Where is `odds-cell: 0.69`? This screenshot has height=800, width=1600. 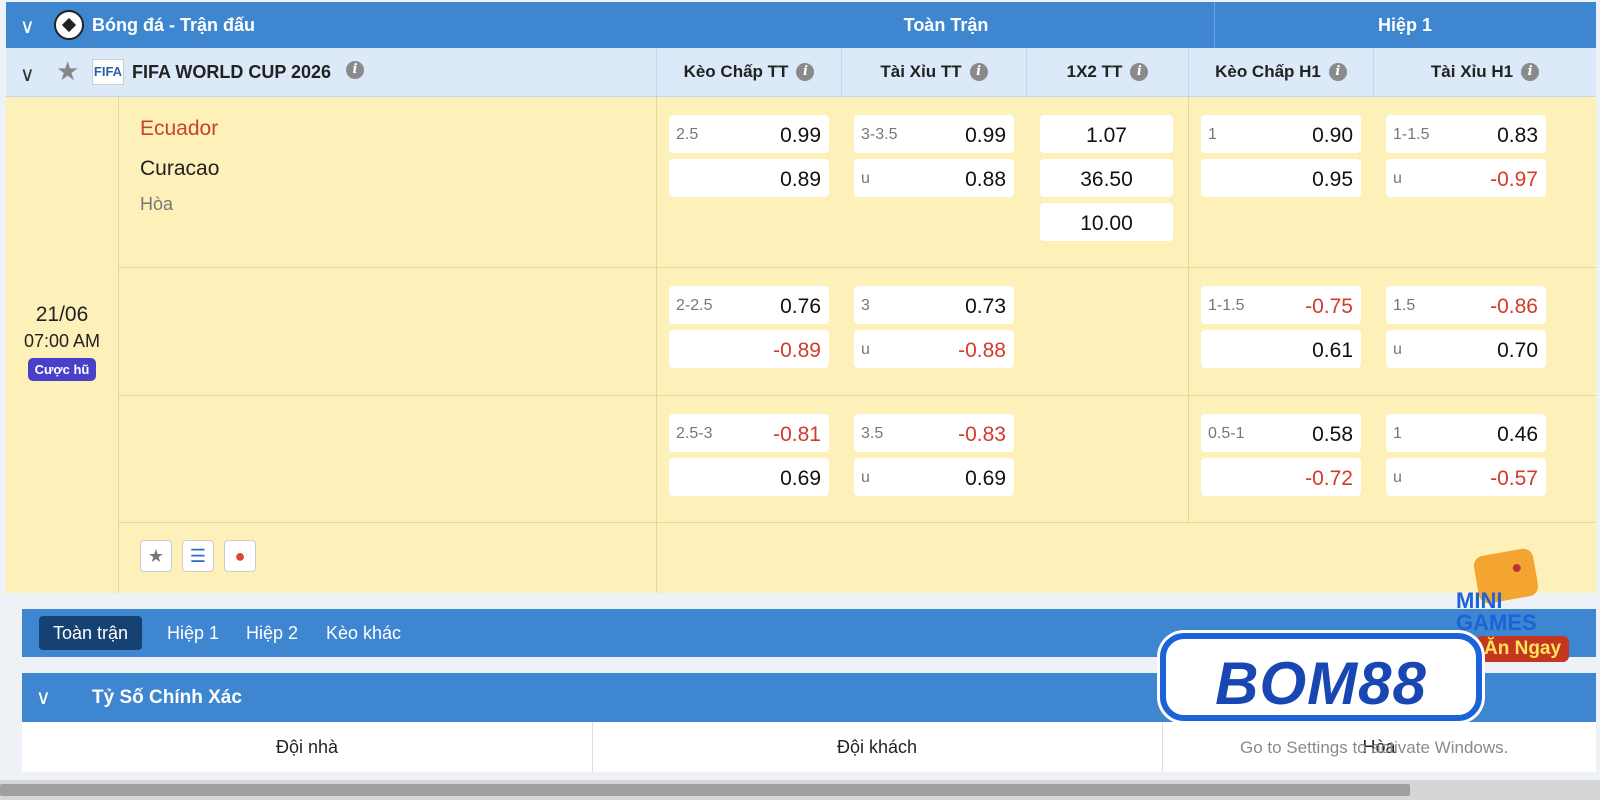 odds-cell: 0.69 is located at coordinates (749, 477).